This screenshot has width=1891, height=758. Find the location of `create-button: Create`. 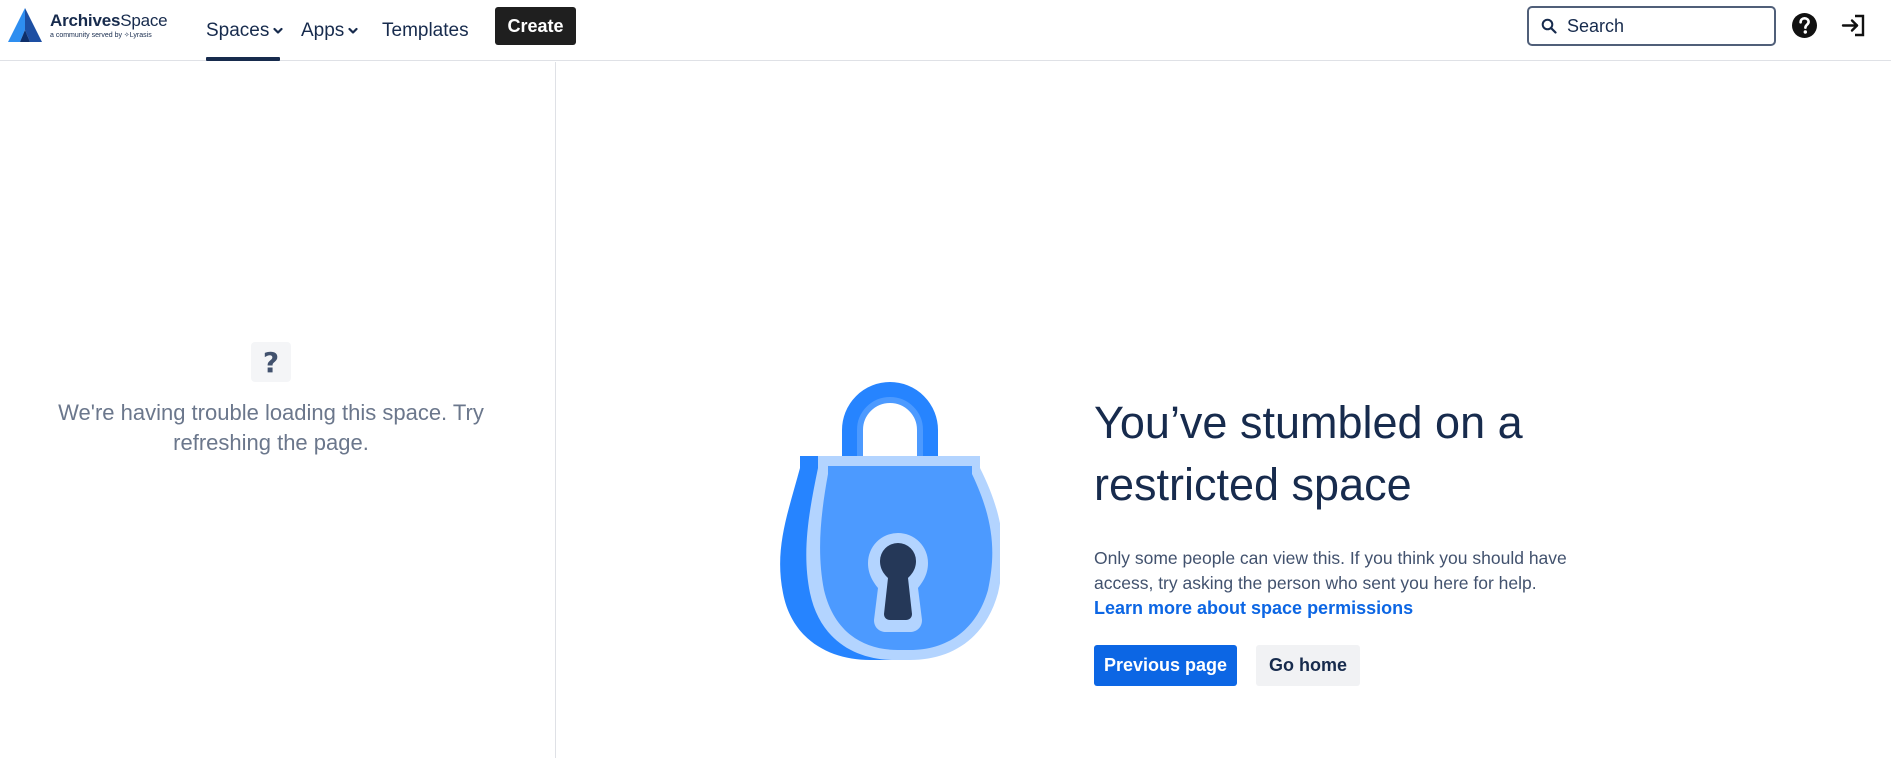

create-button: Create is located at coordinates (535, 26).